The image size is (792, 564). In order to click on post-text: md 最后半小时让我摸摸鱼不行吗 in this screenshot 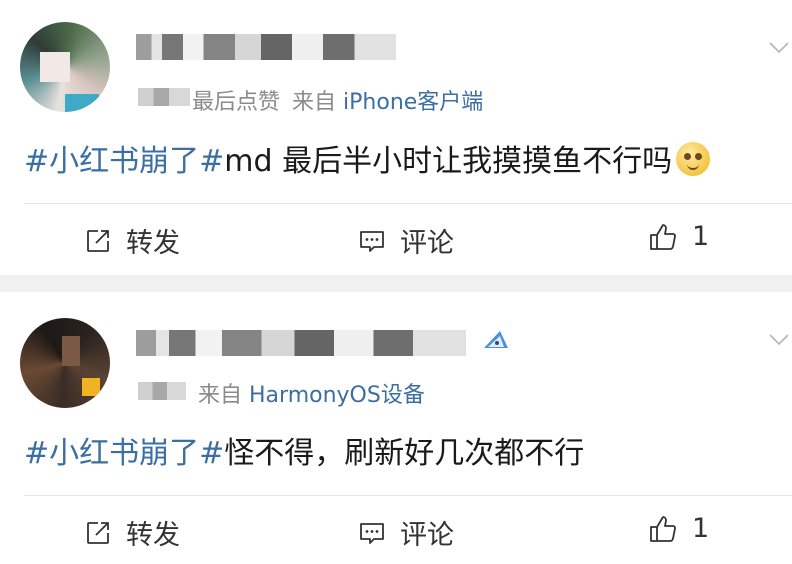, I will do `click(448, 161)`.